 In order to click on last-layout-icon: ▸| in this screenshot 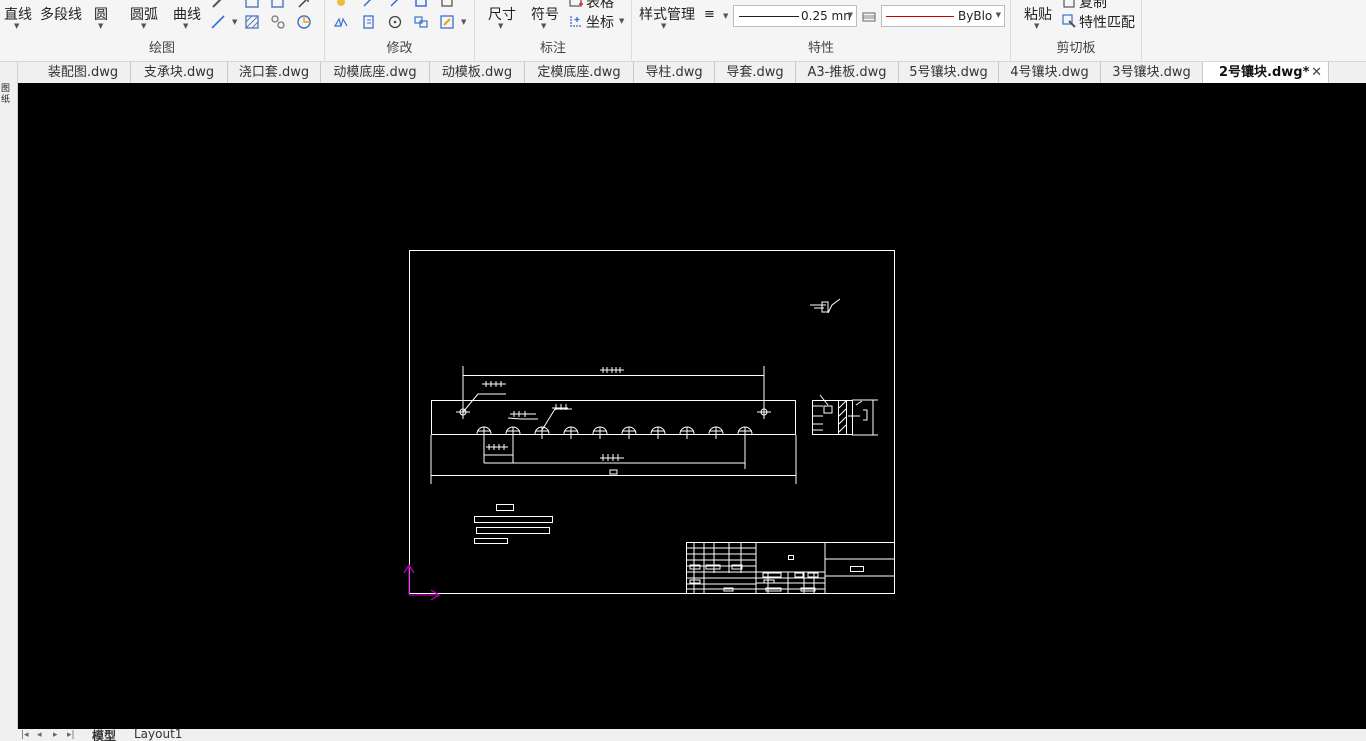, I will do `click(71, 735)`.